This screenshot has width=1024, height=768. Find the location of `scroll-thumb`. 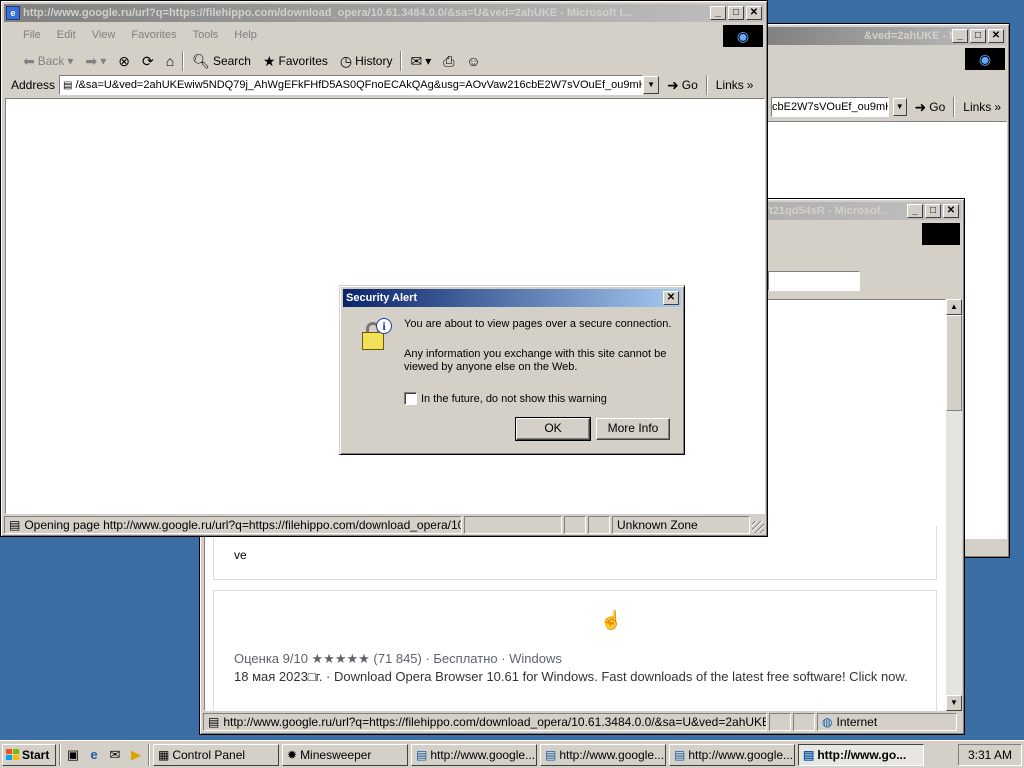

scroll-thumb is located at coordinates (954, 363).